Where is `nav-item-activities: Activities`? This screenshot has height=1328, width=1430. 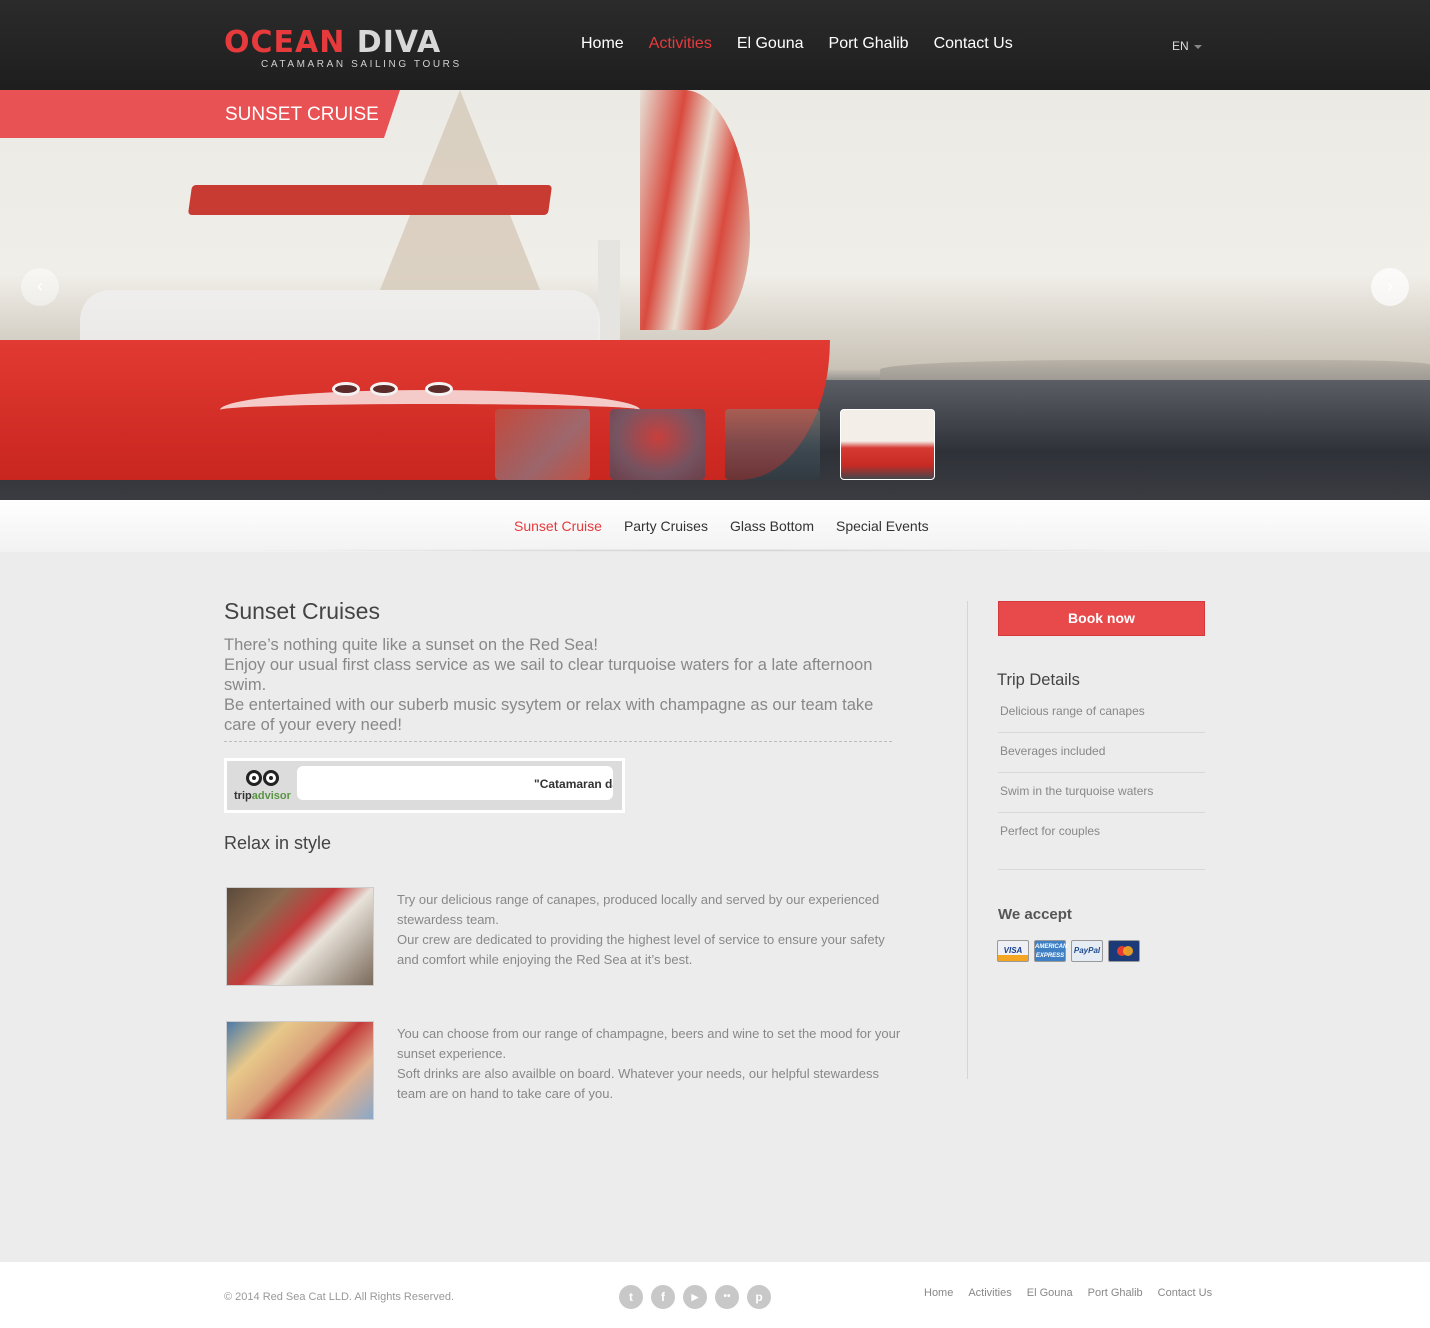 nav-item-activities: Activities is located at coordinates (680, 44).